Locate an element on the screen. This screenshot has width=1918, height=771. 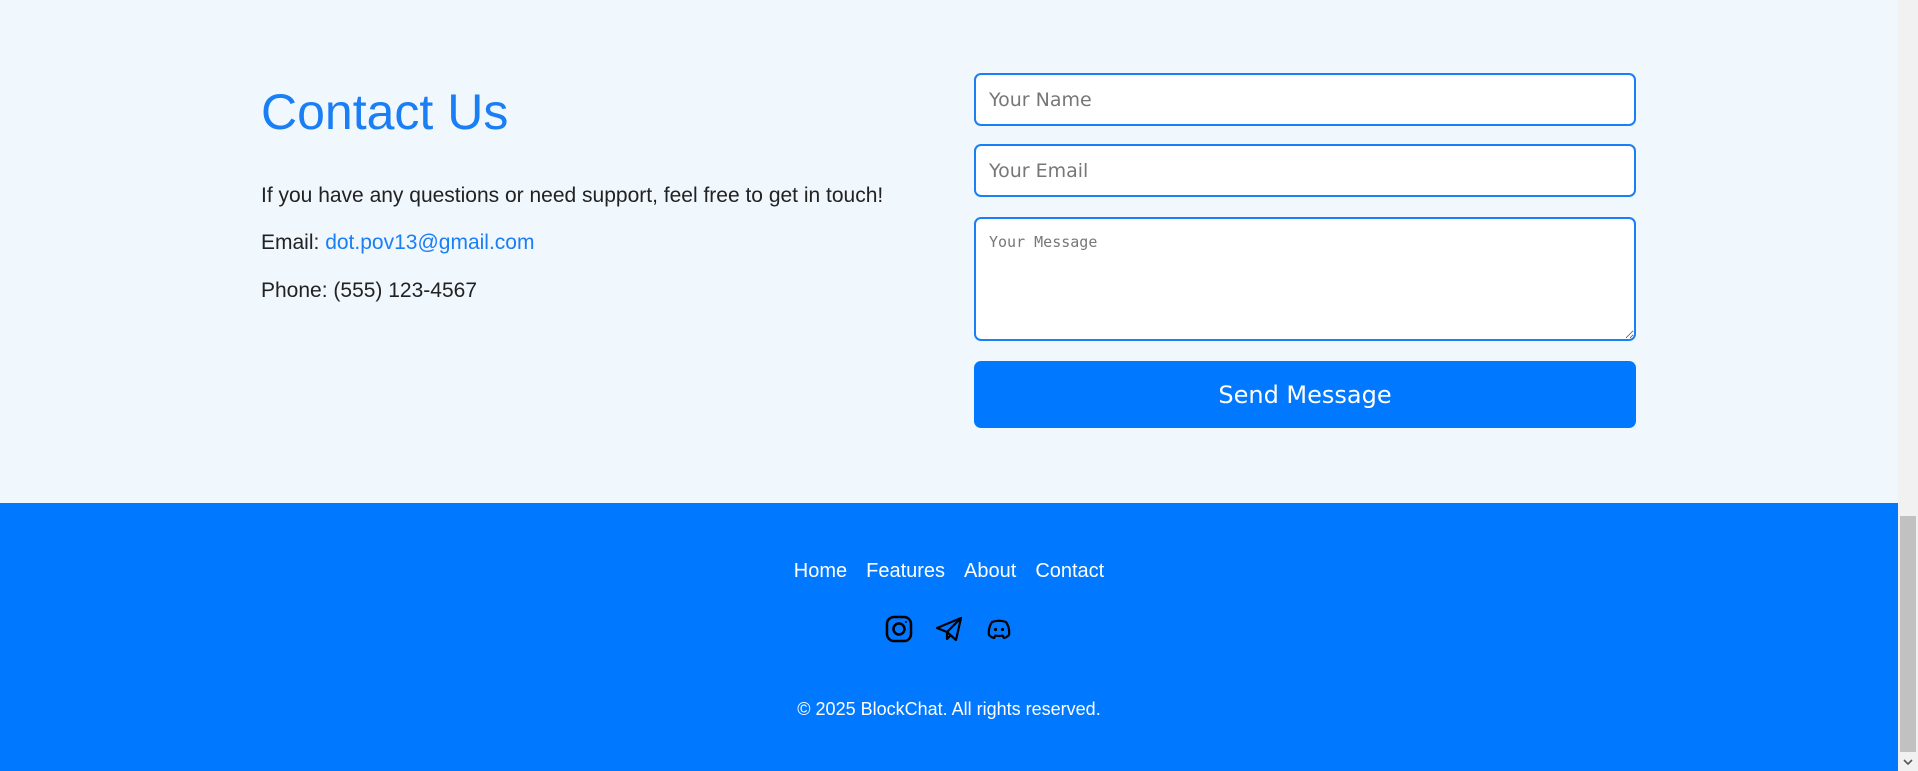
email-link: dot.pov13@gmail.com is located at coordinates (429, 242).